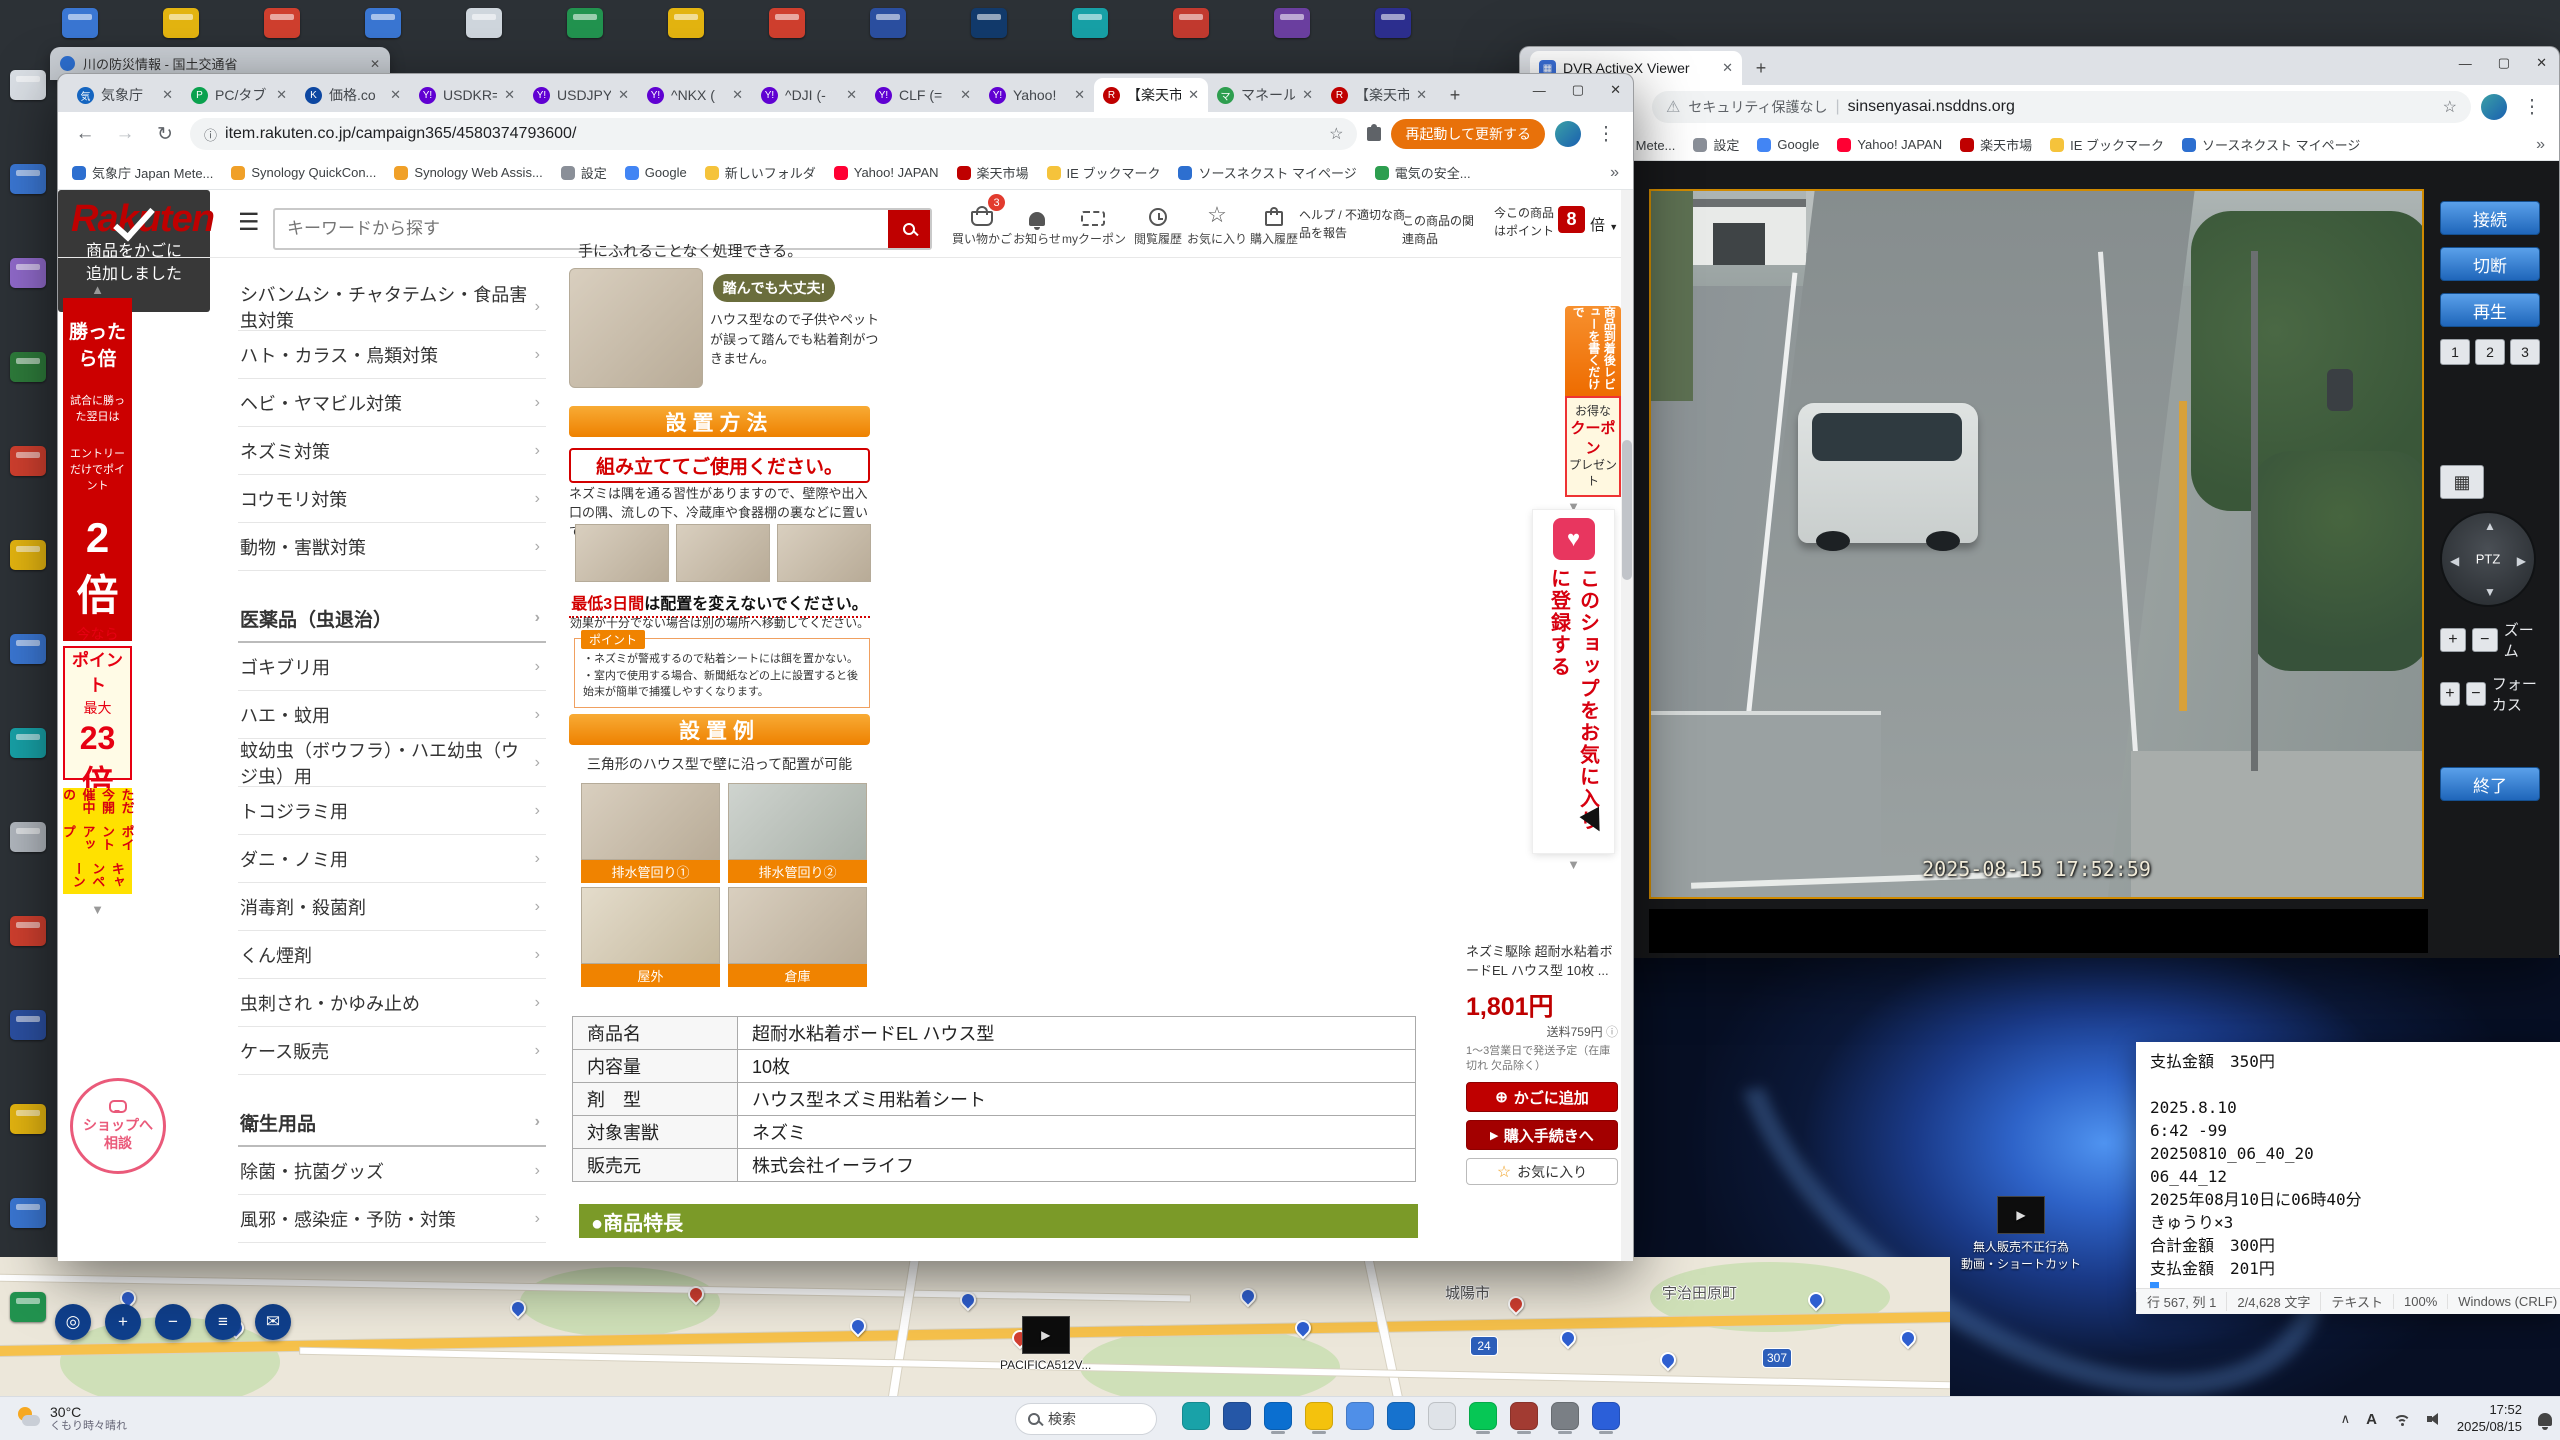 The height and width of the screenshot is (1440, 2560). What do you see at coordinates (2021, 1234) in the screenshot?
I see `desktop-shortcut-video: ▶ 無人販売不正行為 動画・ショートカット` at bounding box center [2021, 1234].